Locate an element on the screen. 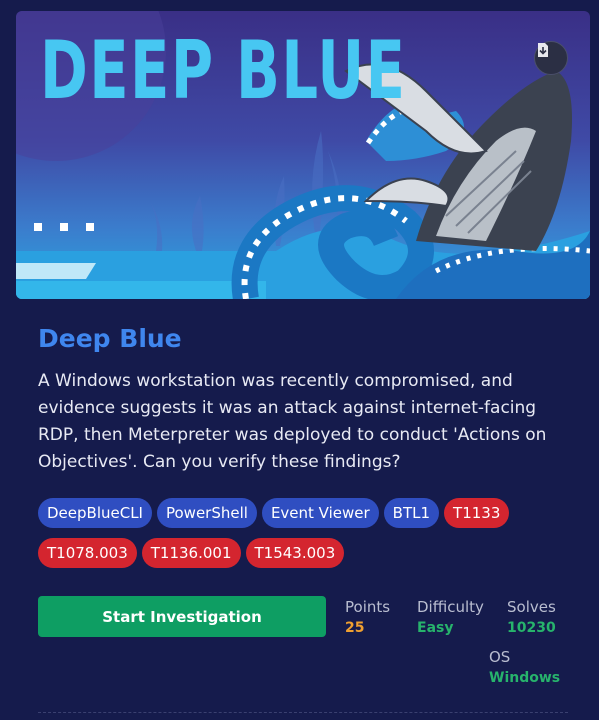 Image resolution: width=599 pixels, height=720 pixels. stat-os: OS Windows is located at coordinates (524, 667).